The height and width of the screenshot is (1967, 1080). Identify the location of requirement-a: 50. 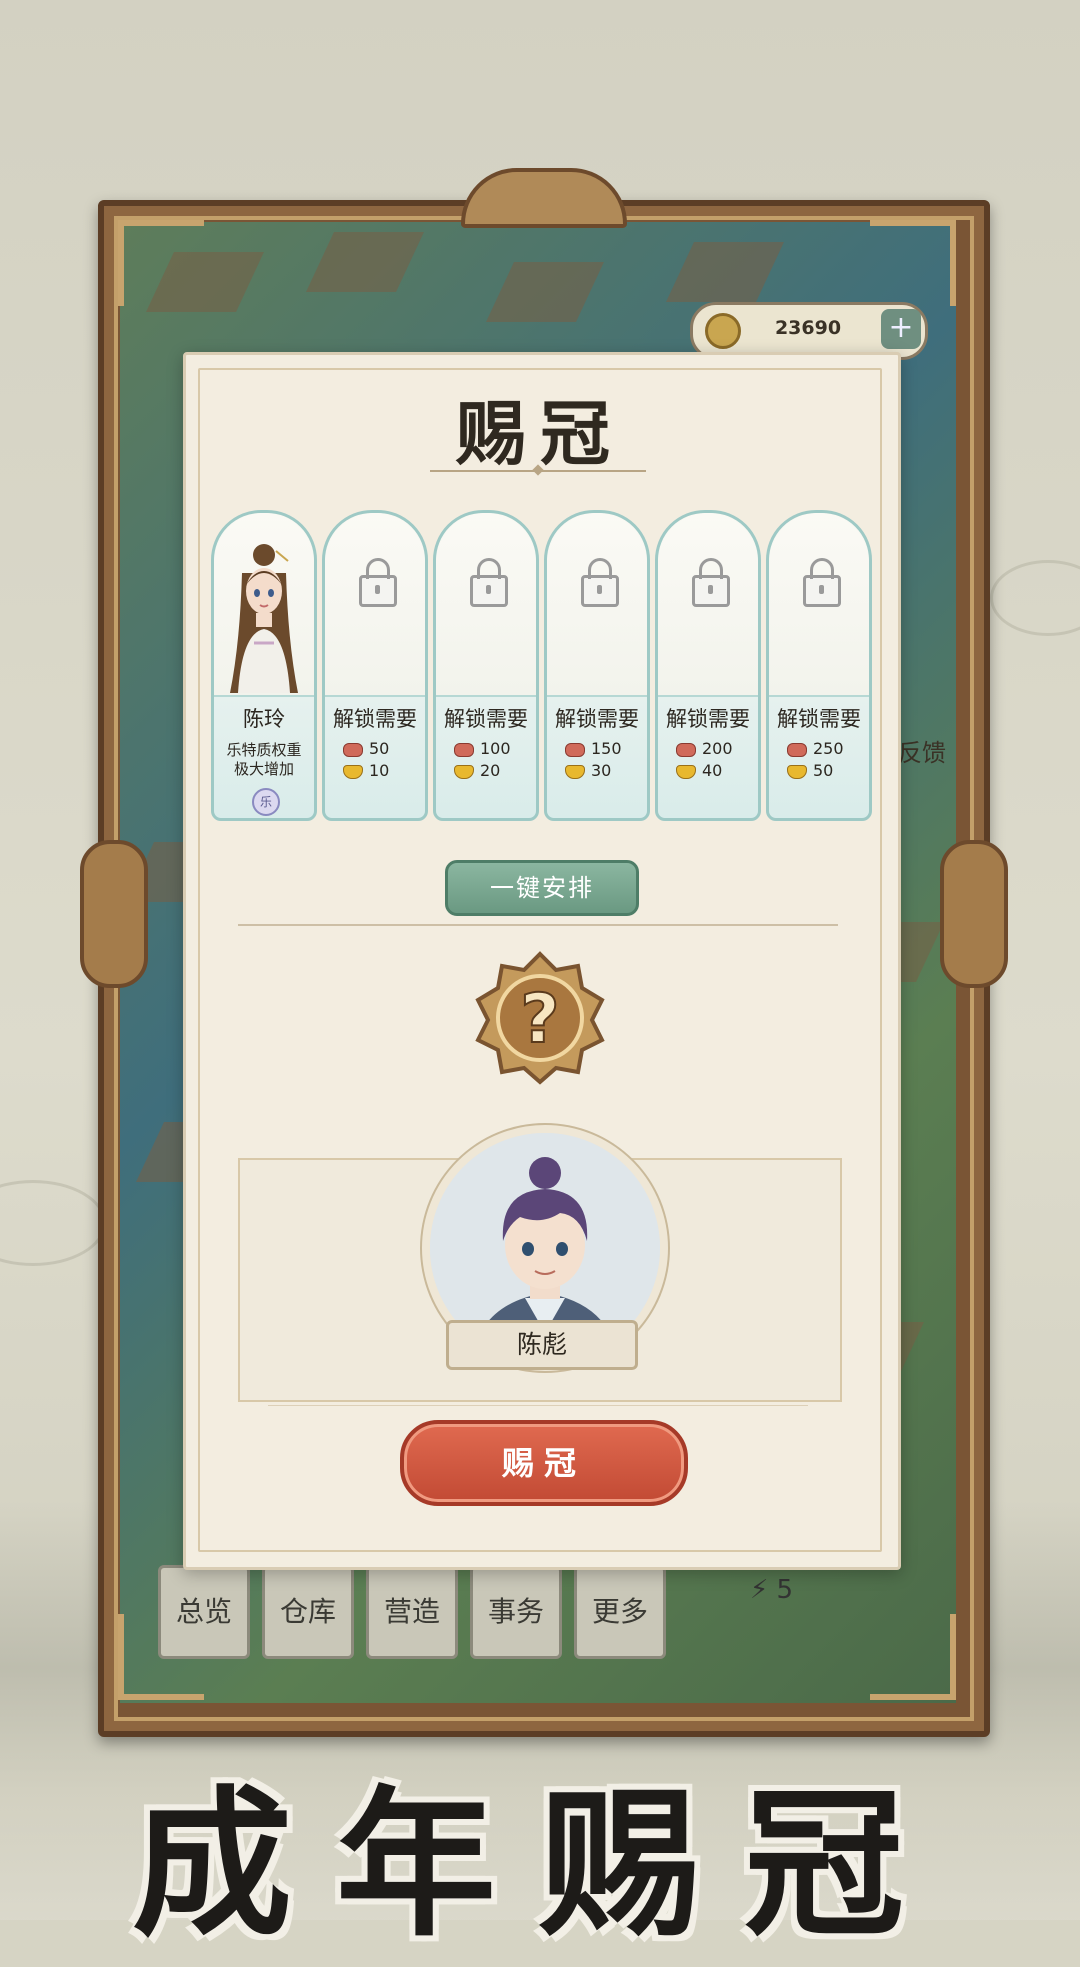
(366, 748).